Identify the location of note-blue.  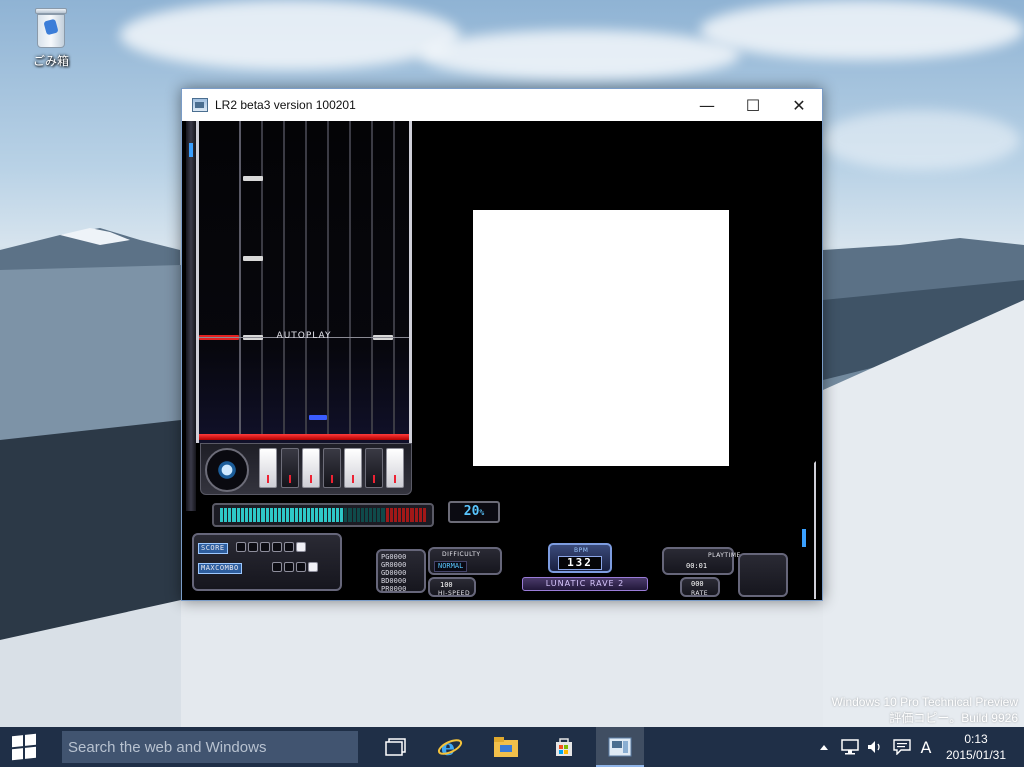
(318, 417).